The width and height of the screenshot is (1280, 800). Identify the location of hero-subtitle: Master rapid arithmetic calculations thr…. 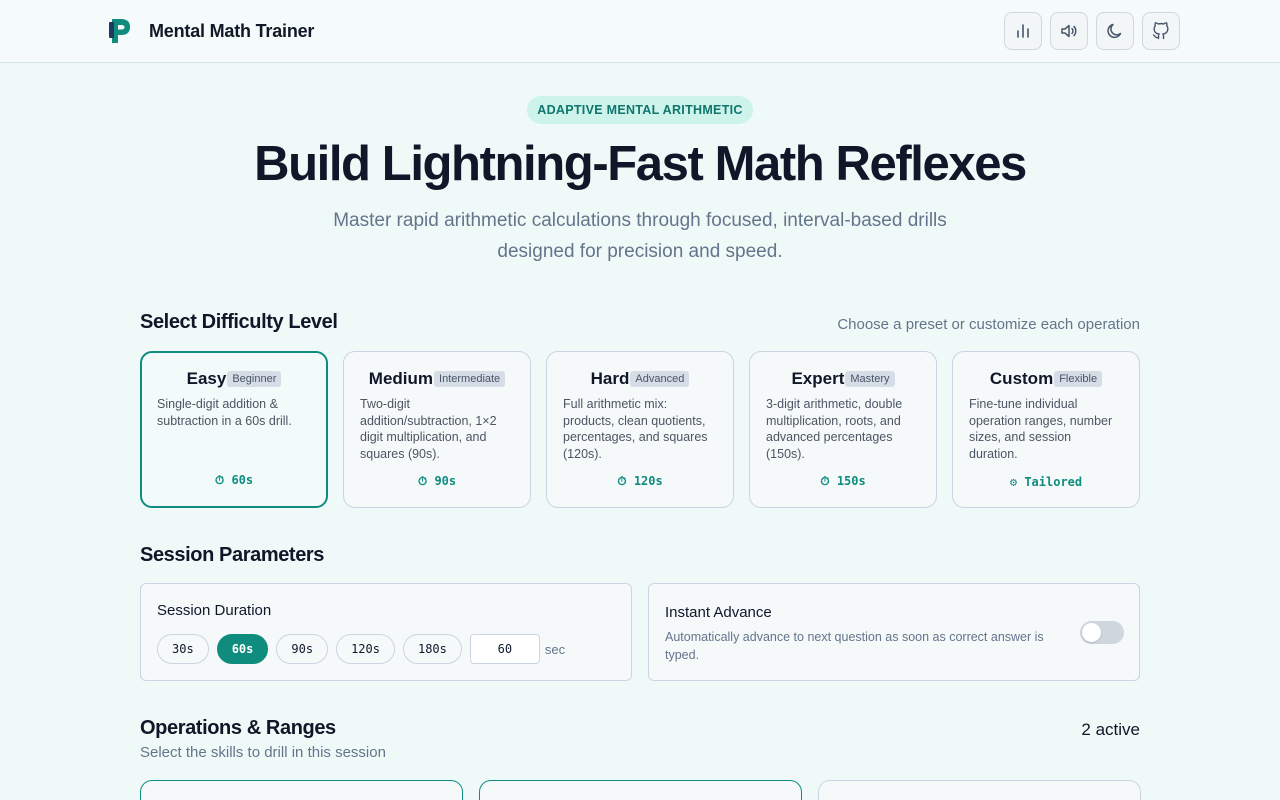
(640, 236).